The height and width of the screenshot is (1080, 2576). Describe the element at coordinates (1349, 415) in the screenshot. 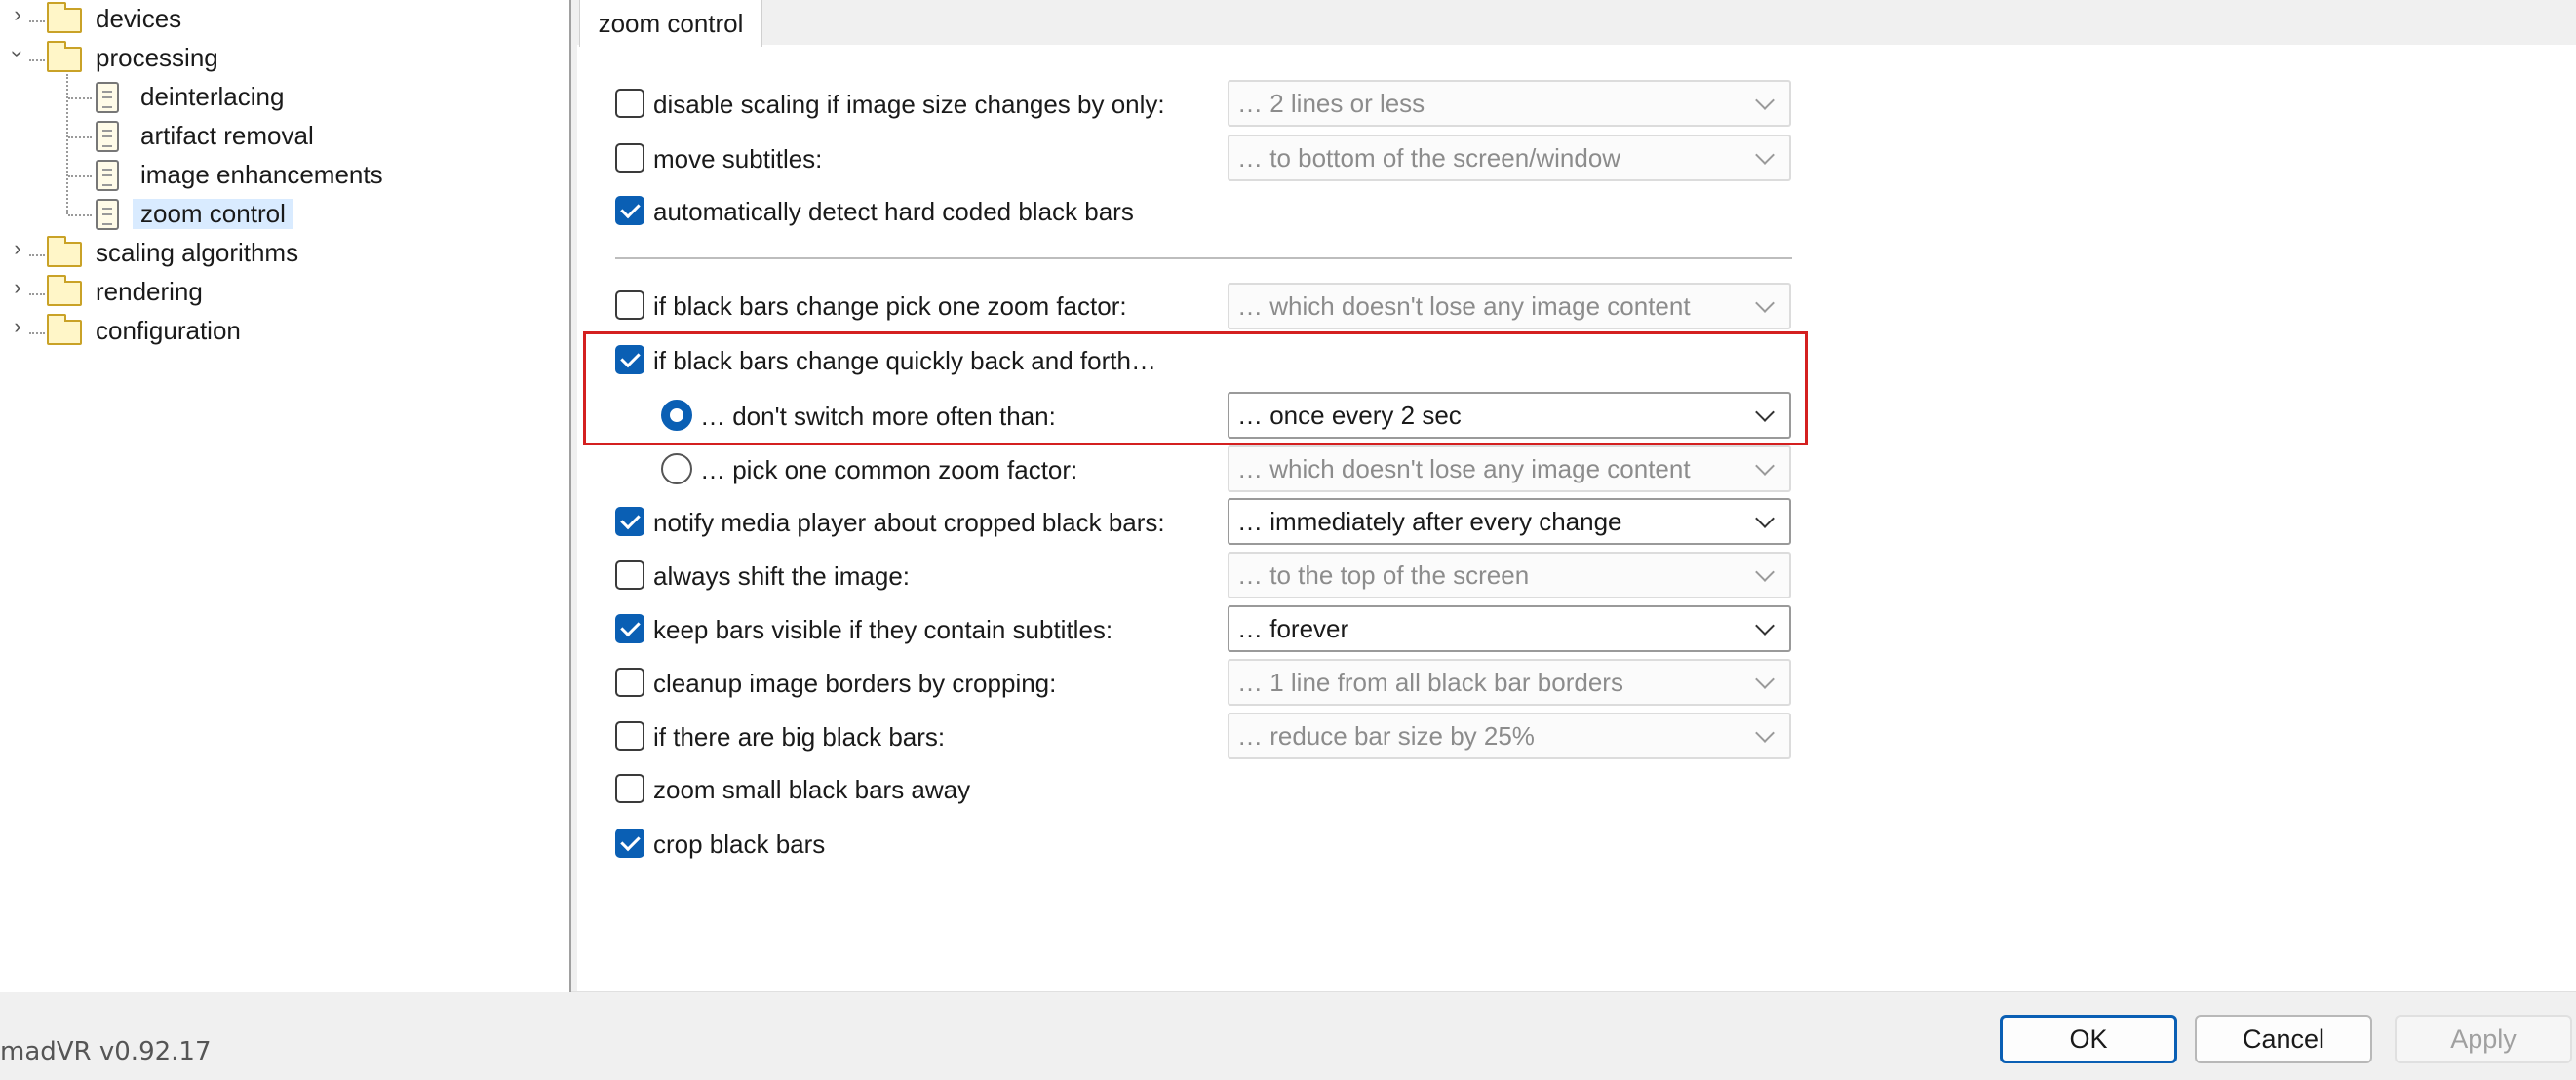

I see `dropdown-value: … once every 2 sec` at that location.